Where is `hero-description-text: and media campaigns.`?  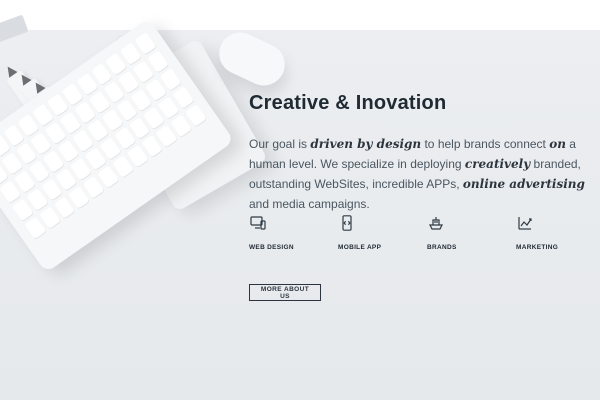
hero-description-text: and media campaigns. is located at coordinates (309, 204).